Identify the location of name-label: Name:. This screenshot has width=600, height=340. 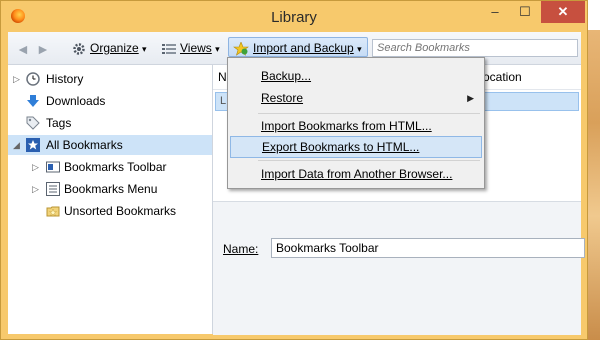
(240, 249).